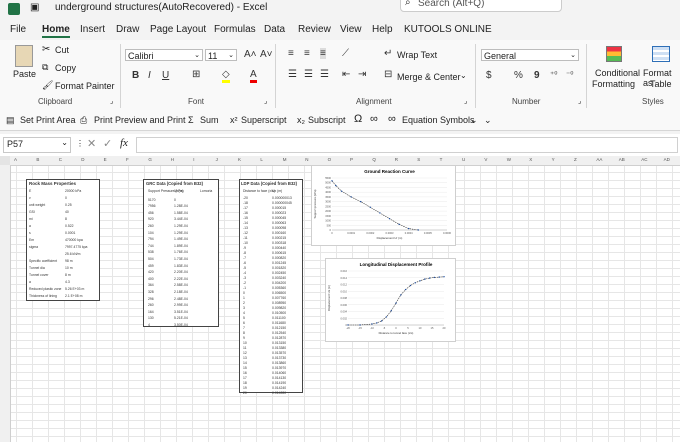 This screenshot has height=442, width=680. Describe the element at coordinates (264, 120) in the screenshot. I see `superscript-button: Superscript` at that location.